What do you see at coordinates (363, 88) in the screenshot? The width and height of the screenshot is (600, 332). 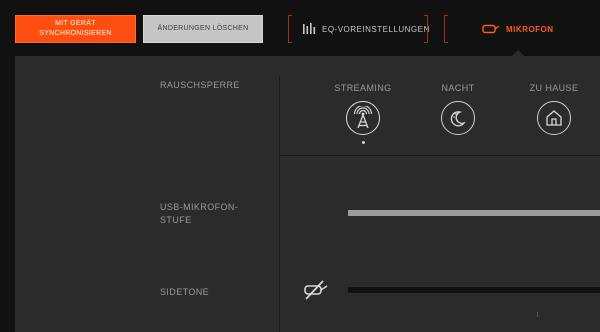 I see `preset-streaming-label: STREAMING` at bounding box center [363, 88].